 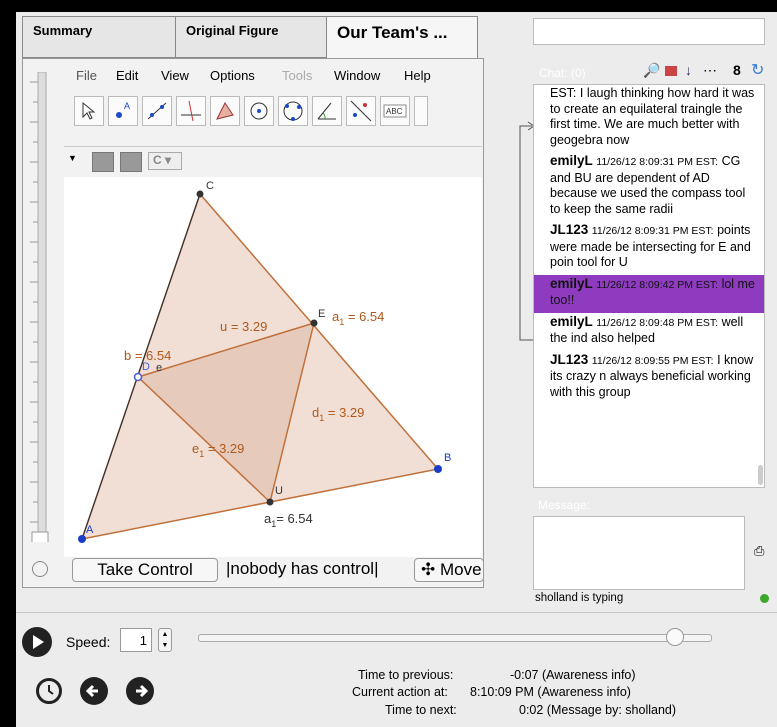 What do you see at coordinates (39, 307) in the screenshot?
I see `vertical-ruler` at bounding box center [39, 307].